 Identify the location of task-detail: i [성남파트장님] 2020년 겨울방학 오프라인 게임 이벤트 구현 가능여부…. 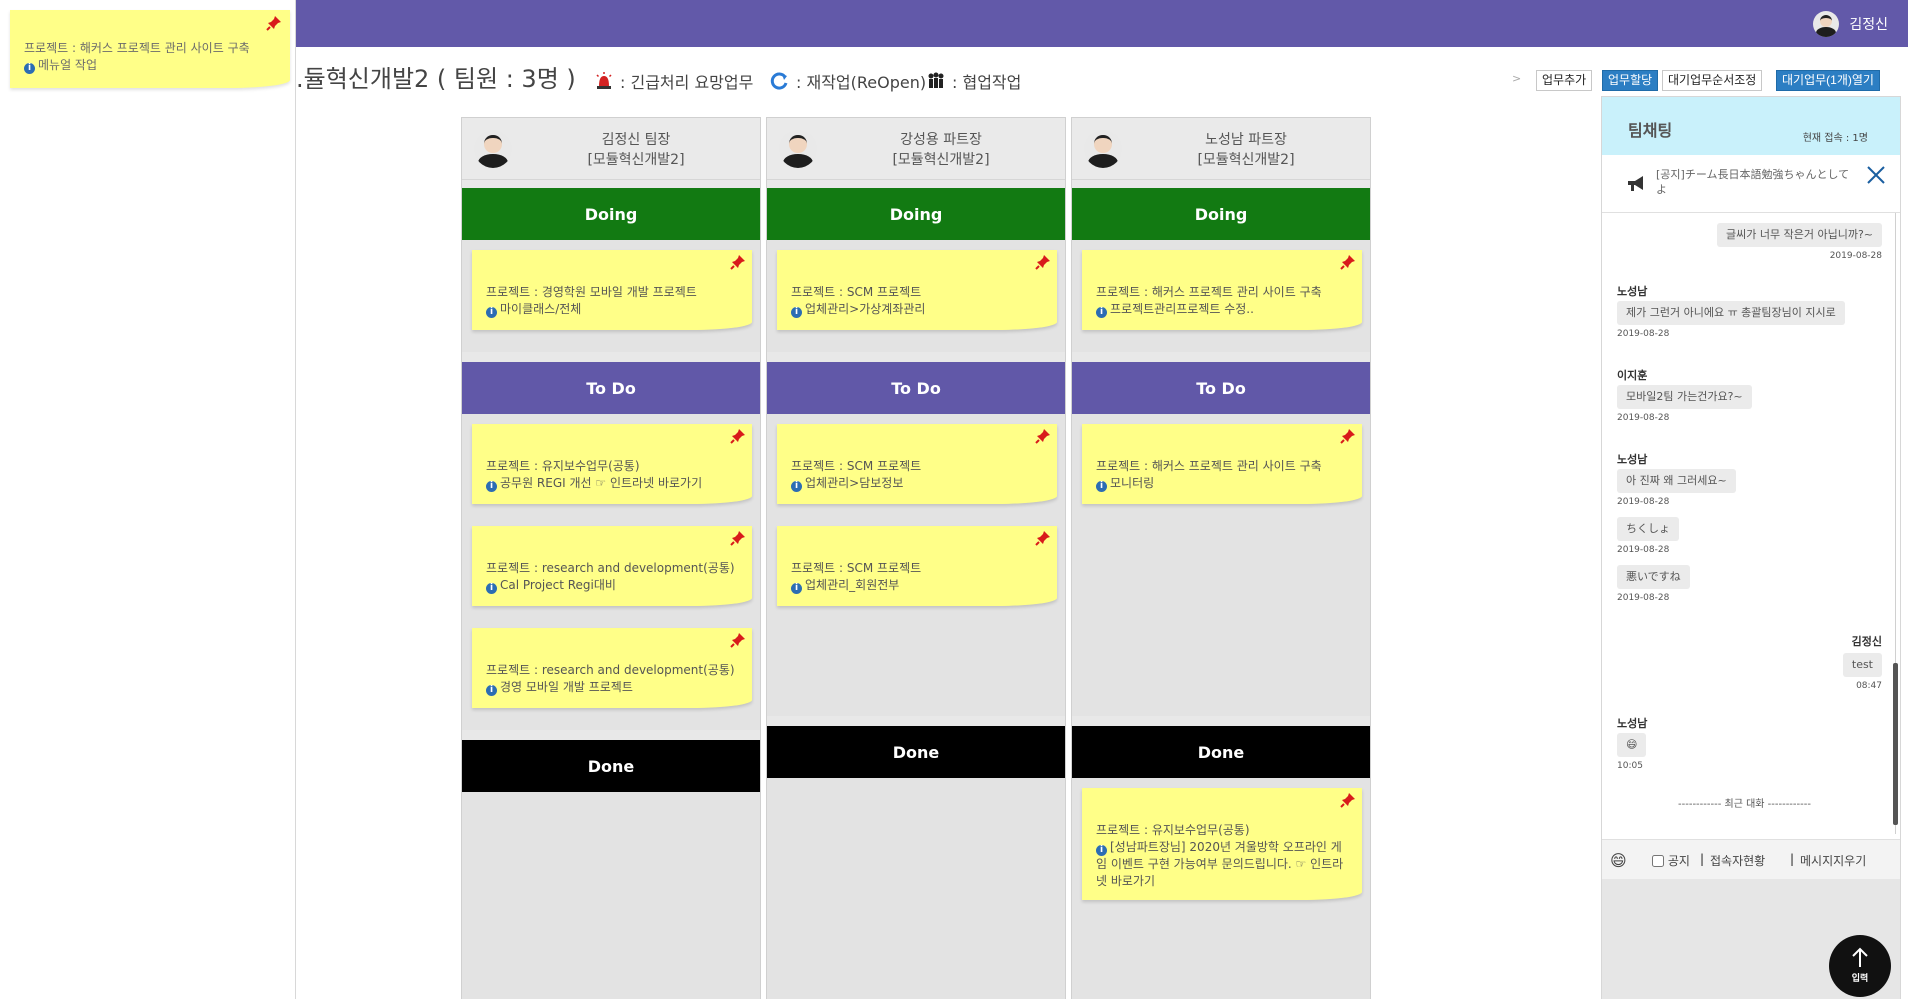
(1222, 864).